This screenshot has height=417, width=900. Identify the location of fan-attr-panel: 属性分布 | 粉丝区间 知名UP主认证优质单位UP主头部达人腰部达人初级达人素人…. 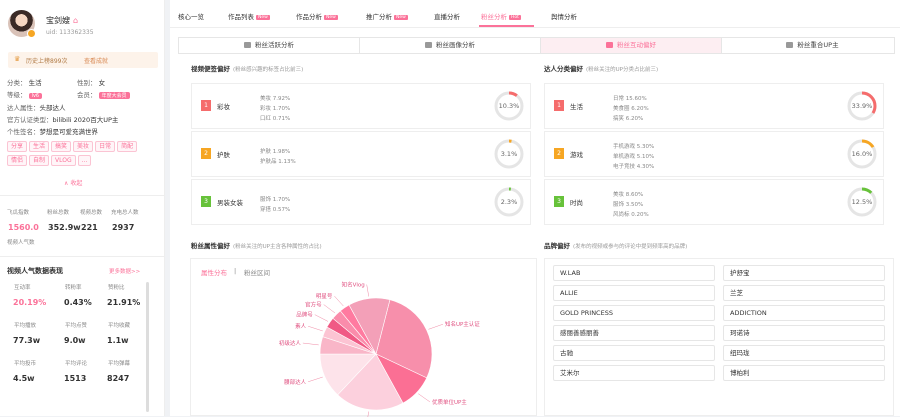
(363, 337).